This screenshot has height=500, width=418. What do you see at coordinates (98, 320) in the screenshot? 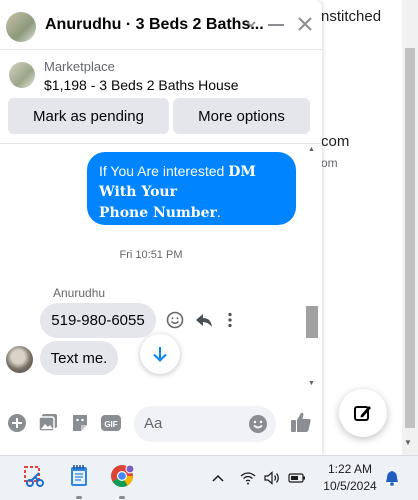
I see `incoming-message: 519-980-6055` at bounding box center [98, 320].